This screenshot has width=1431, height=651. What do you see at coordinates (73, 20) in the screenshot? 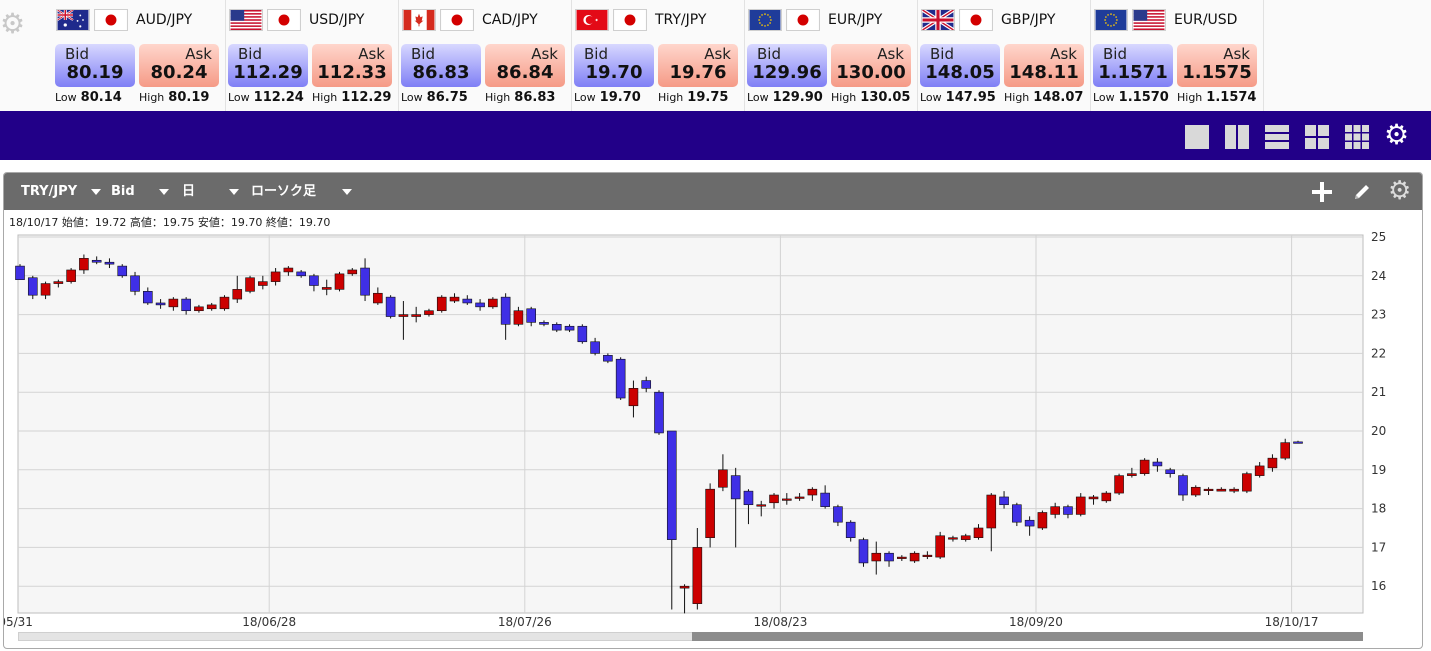
I see `aud-flag-icon` at bounding box center [73, 20].